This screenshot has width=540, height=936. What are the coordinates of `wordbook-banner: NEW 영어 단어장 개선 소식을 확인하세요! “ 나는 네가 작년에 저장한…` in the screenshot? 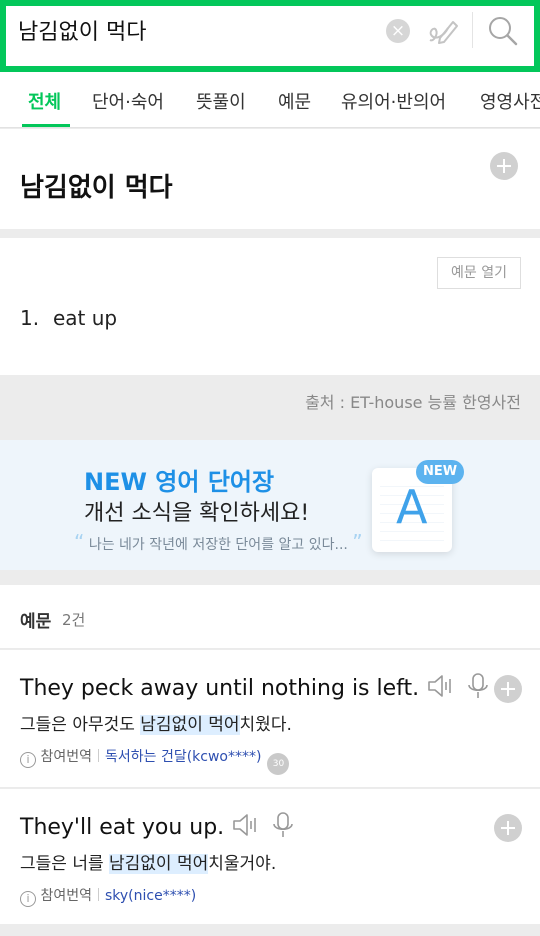 It's located at (270, 505).